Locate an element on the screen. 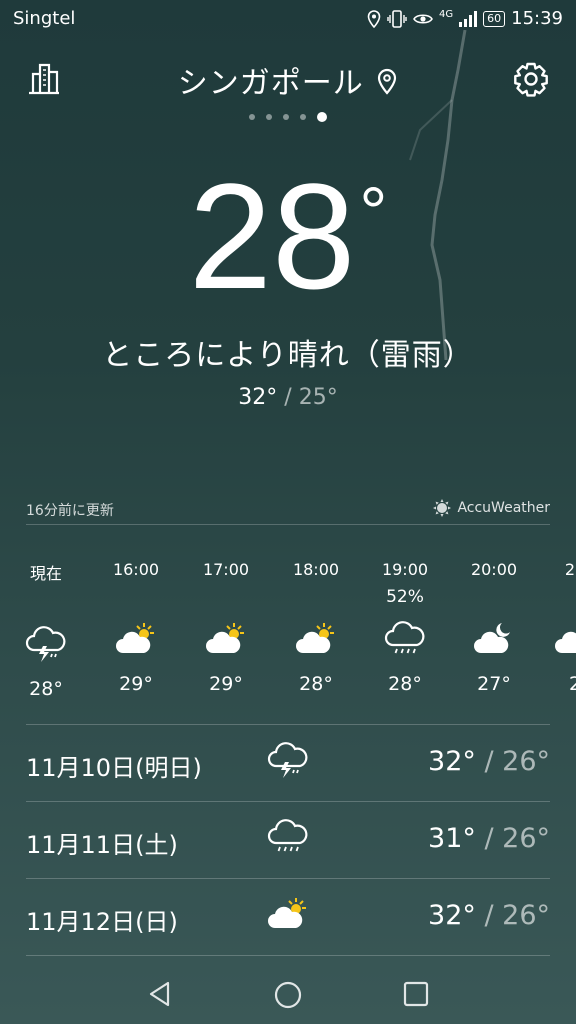 The width and height of the screenshot is (576, 1024). location-pin-icon is located at coordinates (387, 81).